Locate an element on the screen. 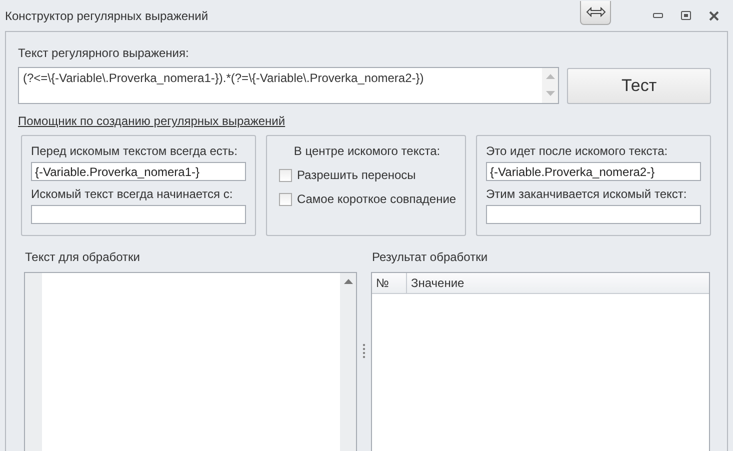  regex-field: (?<=\{-Variable\.Proverka_nomera1-}).*(?=\{-Variable\.Proverka_nomera2-}) is located at coordinates (289, 85).